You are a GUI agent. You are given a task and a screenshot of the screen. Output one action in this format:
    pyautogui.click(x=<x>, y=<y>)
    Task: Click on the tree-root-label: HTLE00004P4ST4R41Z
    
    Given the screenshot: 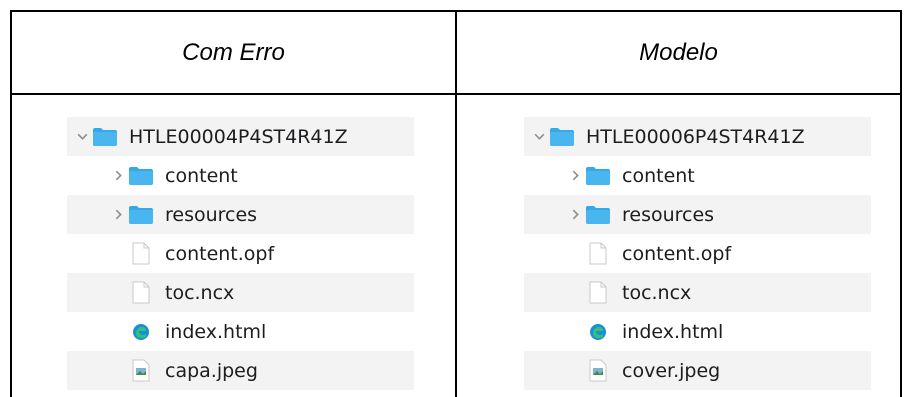 What is the action you would take?
    pyautogui.click(x=238, y=136)
    